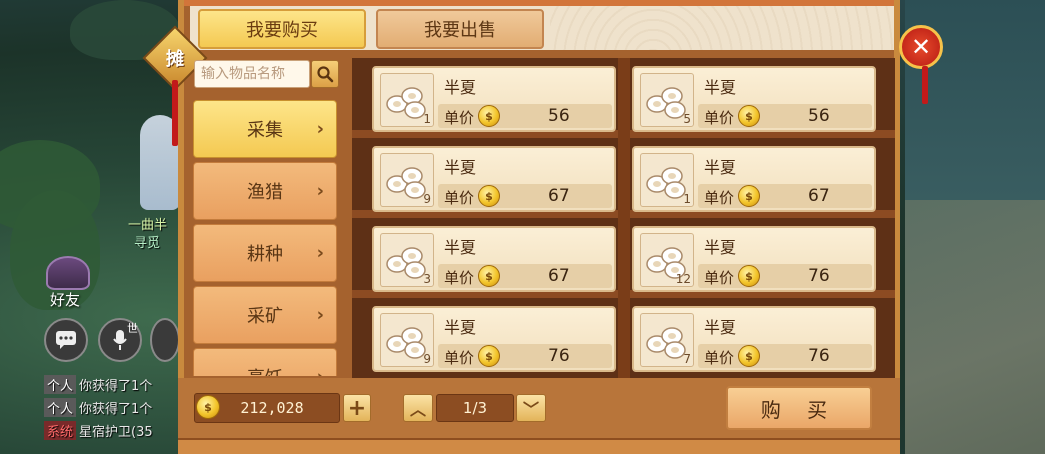 The image size is (1045, 454). I want to click on item-quantity: 7, so click(687, 359).